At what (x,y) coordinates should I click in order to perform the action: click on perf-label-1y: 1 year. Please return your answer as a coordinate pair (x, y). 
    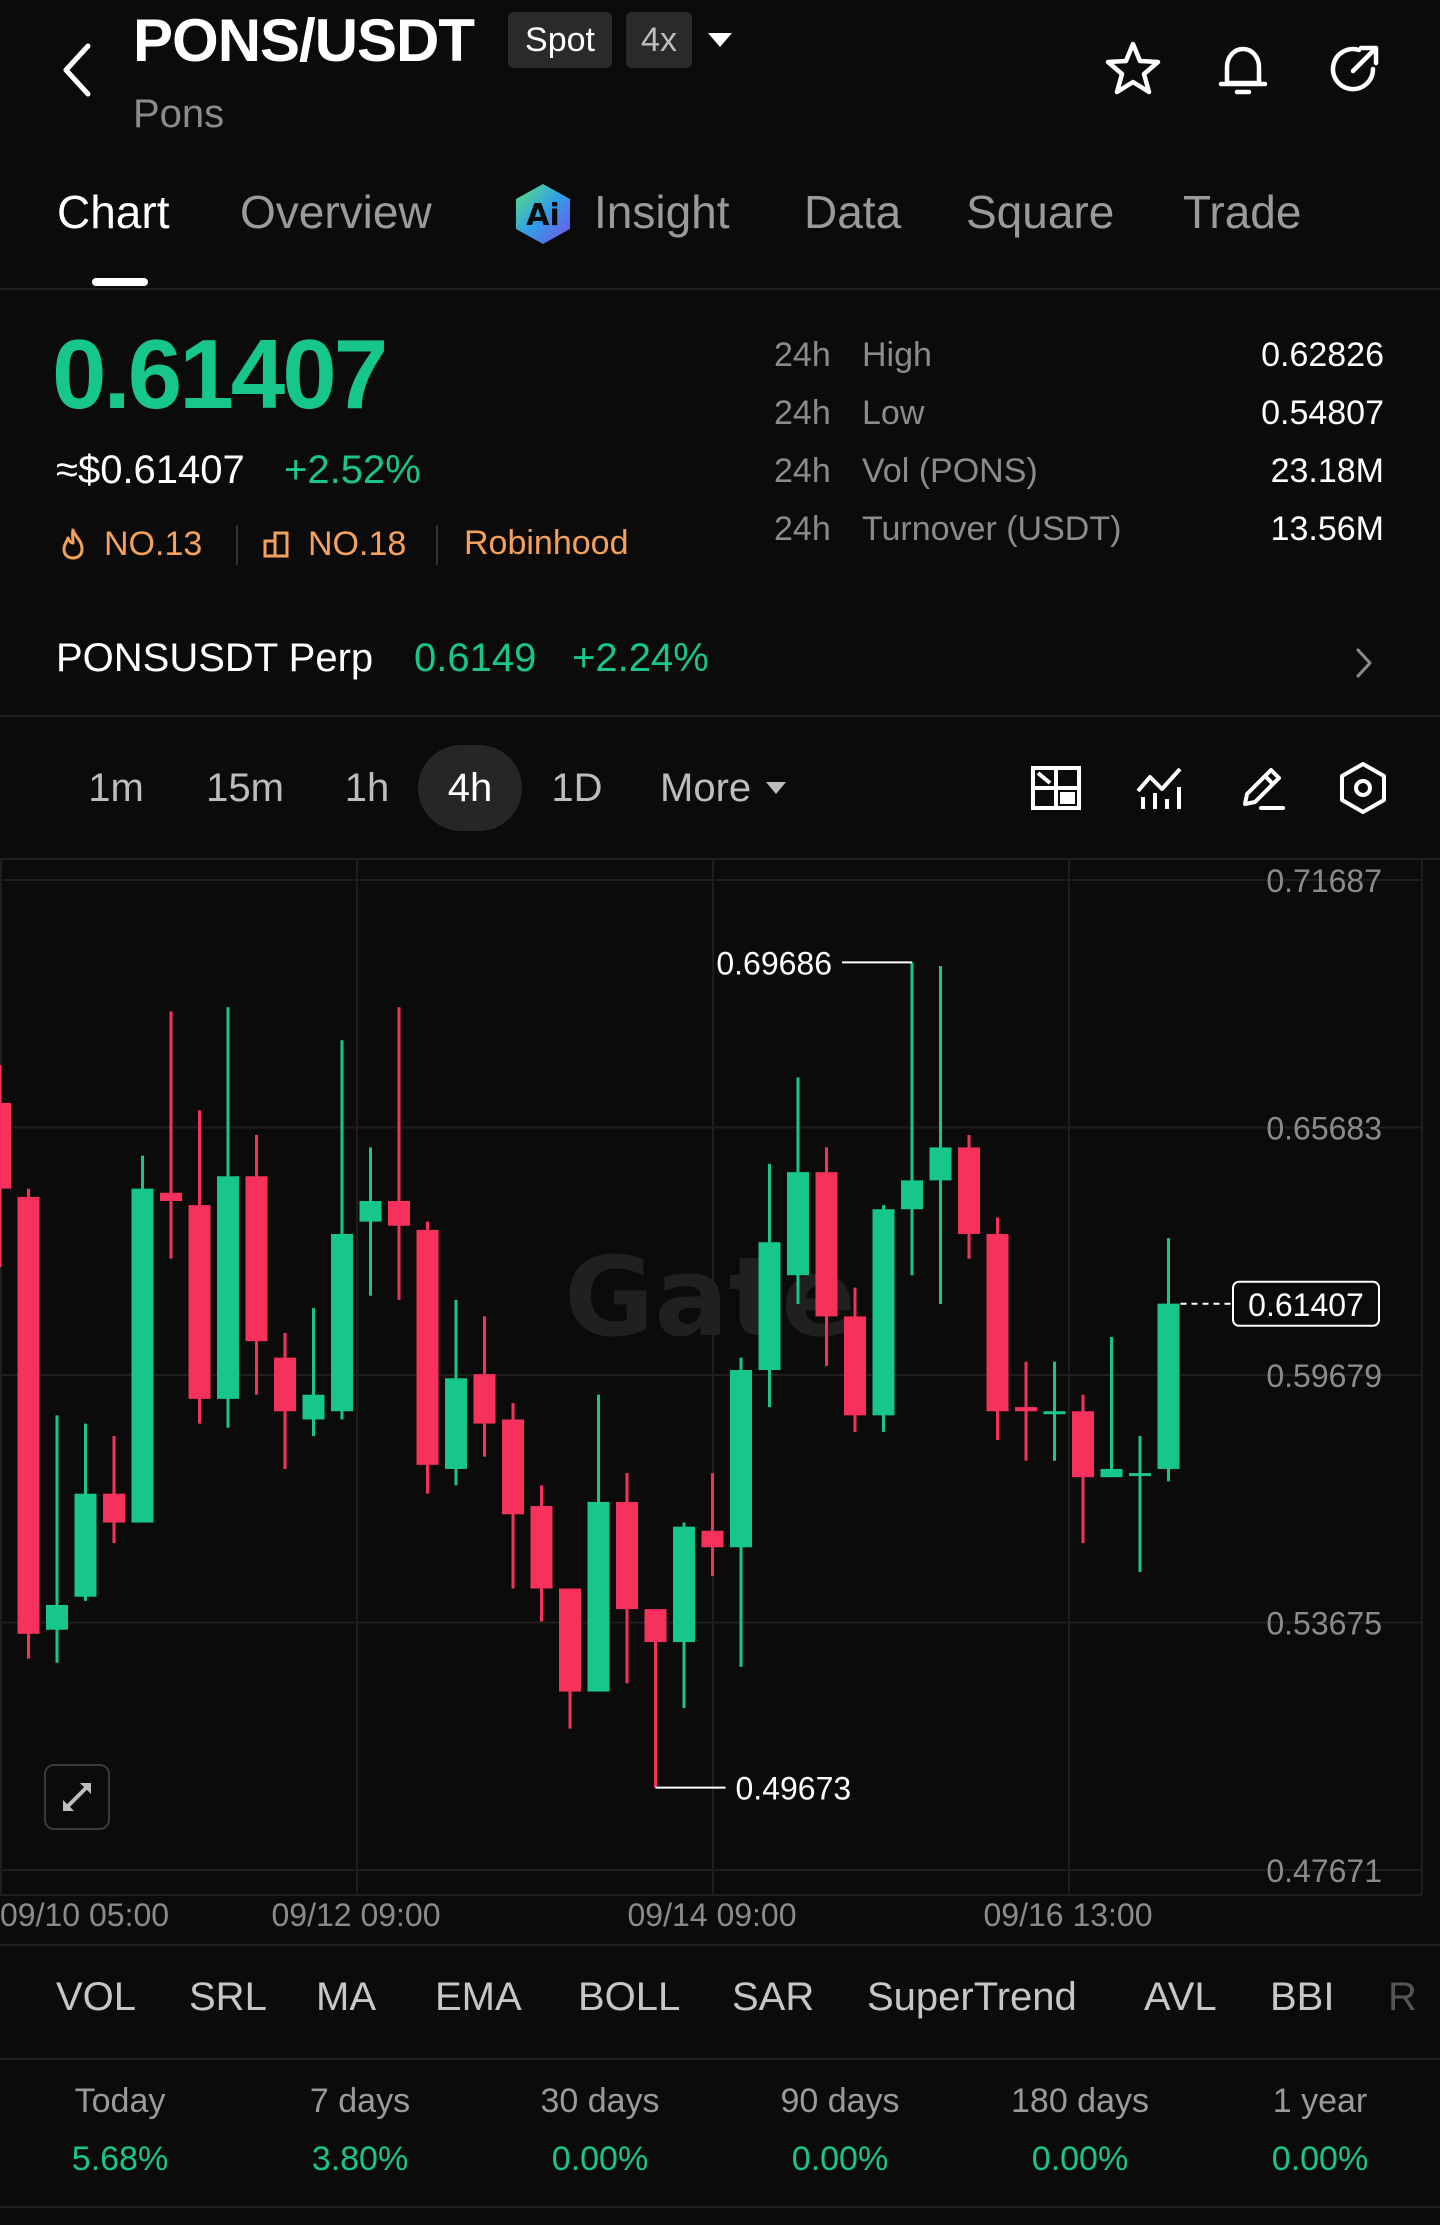
    Looking at the image, I should click on (1320, 2101).